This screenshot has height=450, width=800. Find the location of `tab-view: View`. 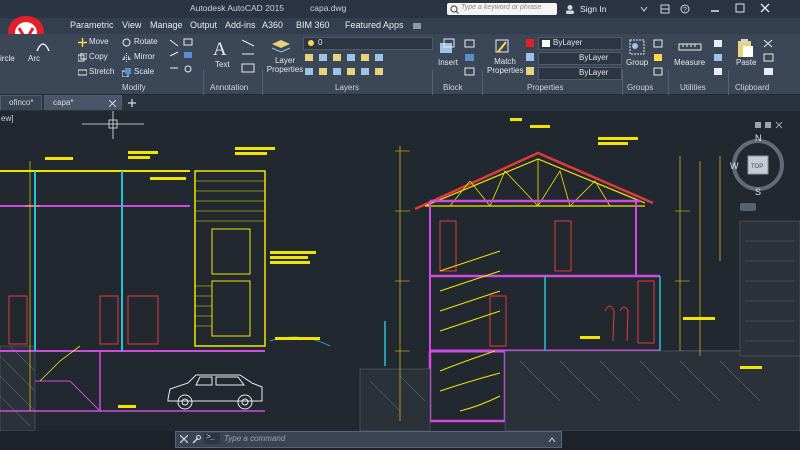

tab-view: View is located at coordinates (131, 25).